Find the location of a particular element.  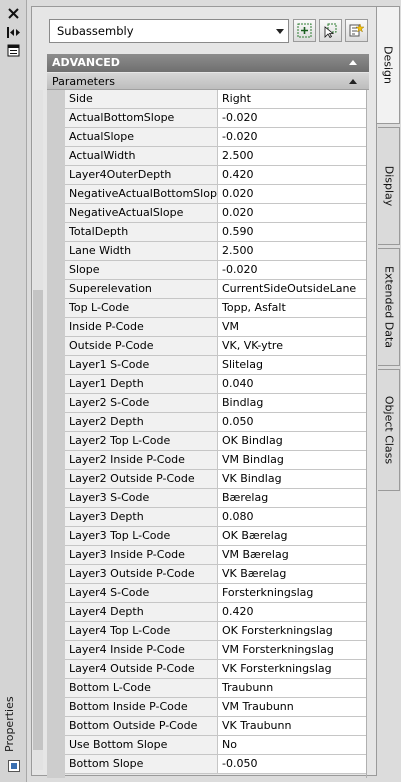

property-name: Layer4 Depth is located at coordinates (141, 612).